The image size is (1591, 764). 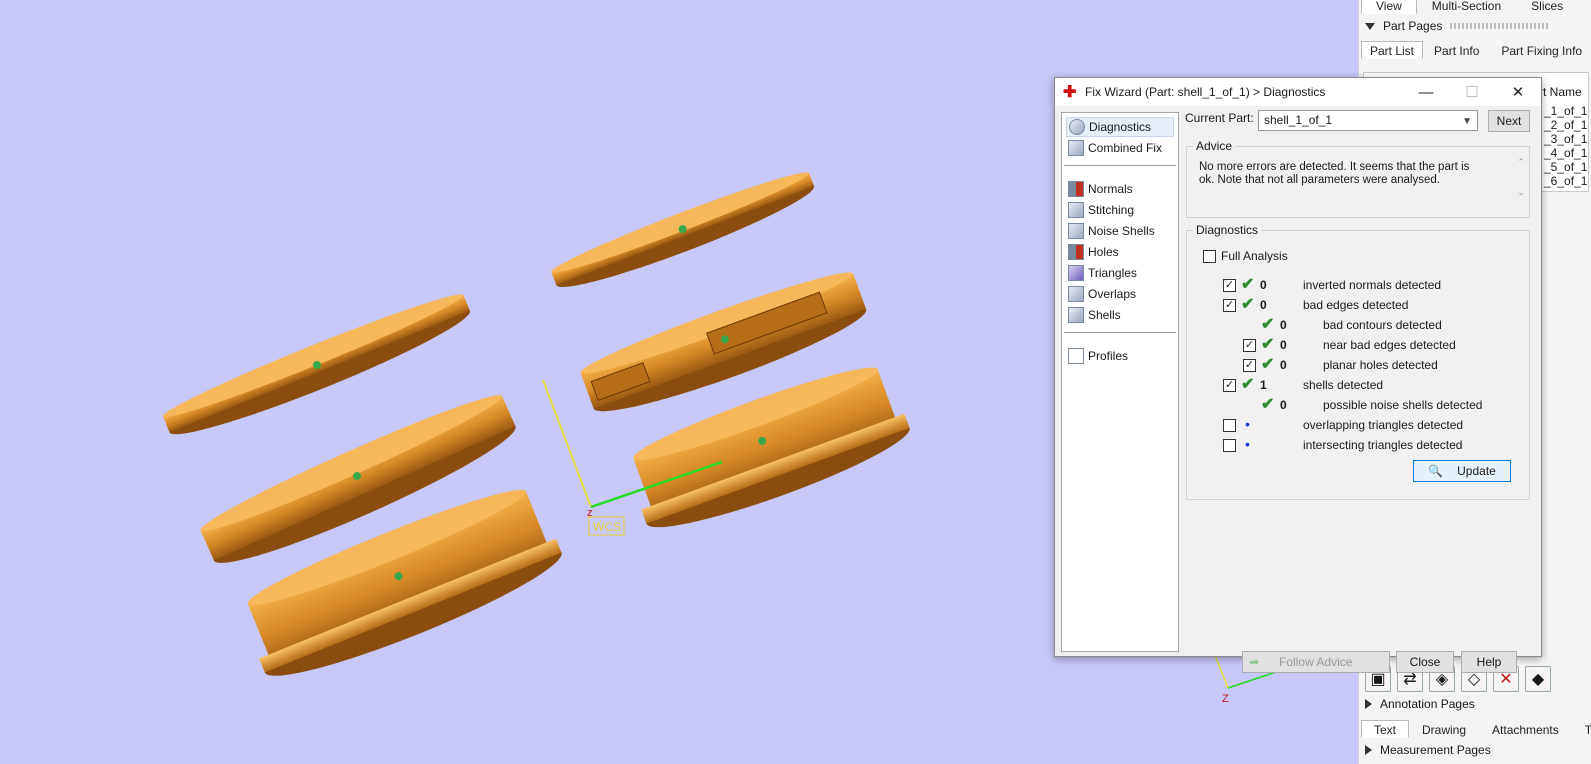 What do you see at coordinates (1229, 305) in the screenshot?
I see `diag-checkbox-bad-edges: ✓` at bounding box center [1229, 305].